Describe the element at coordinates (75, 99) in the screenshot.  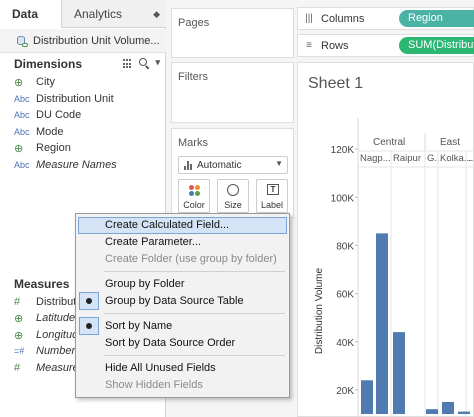
I see `field-label: Distribution Unit` at that location.